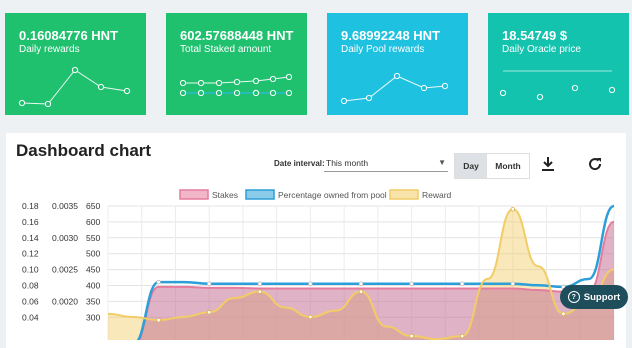 The height and width of the screenshot is (348, 632). What do you see at coordinates (30, 317) in the screenshot?
I see `y-tick-label: 0.04` at bounding box center [30, 317].